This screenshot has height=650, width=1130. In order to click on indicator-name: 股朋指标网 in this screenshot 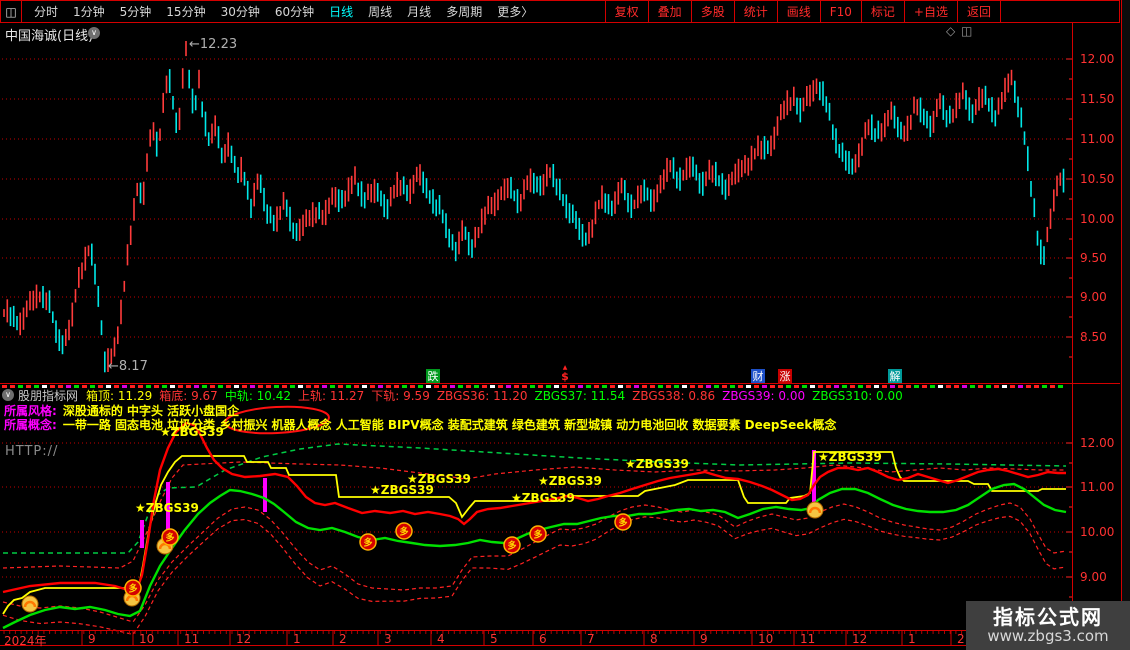, I will do `click(48, 395)`.